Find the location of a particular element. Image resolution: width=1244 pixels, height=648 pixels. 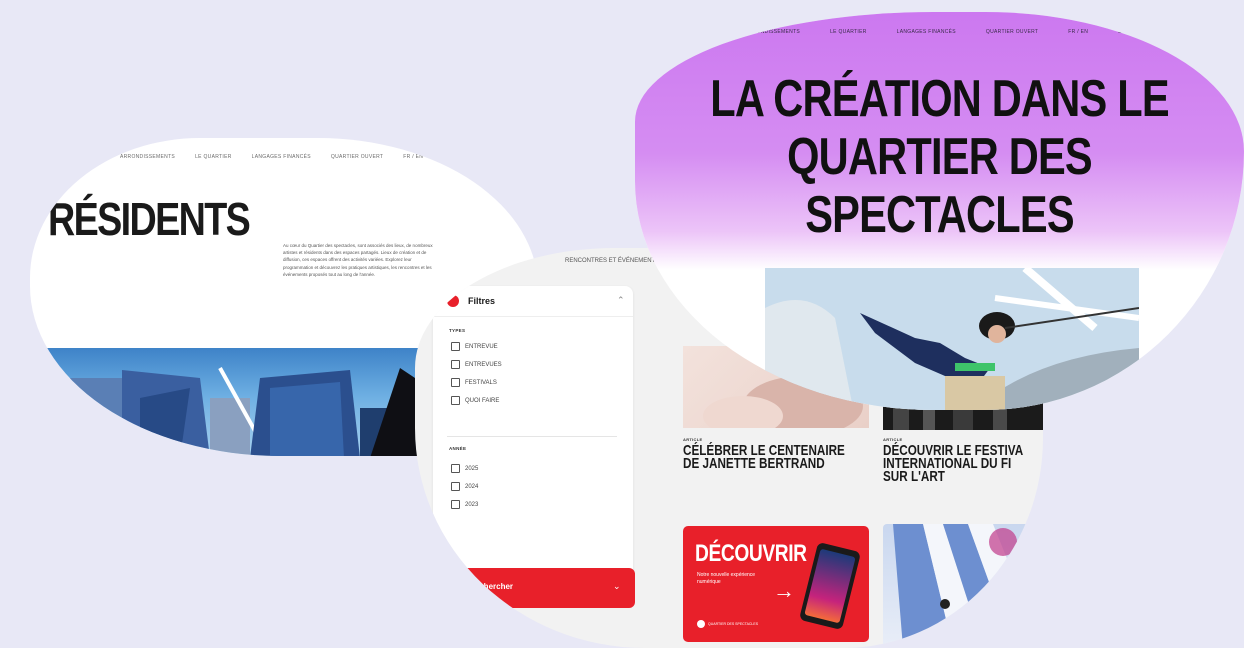

filter-group-title: ANNÉE is located at coordinates (458, 448).